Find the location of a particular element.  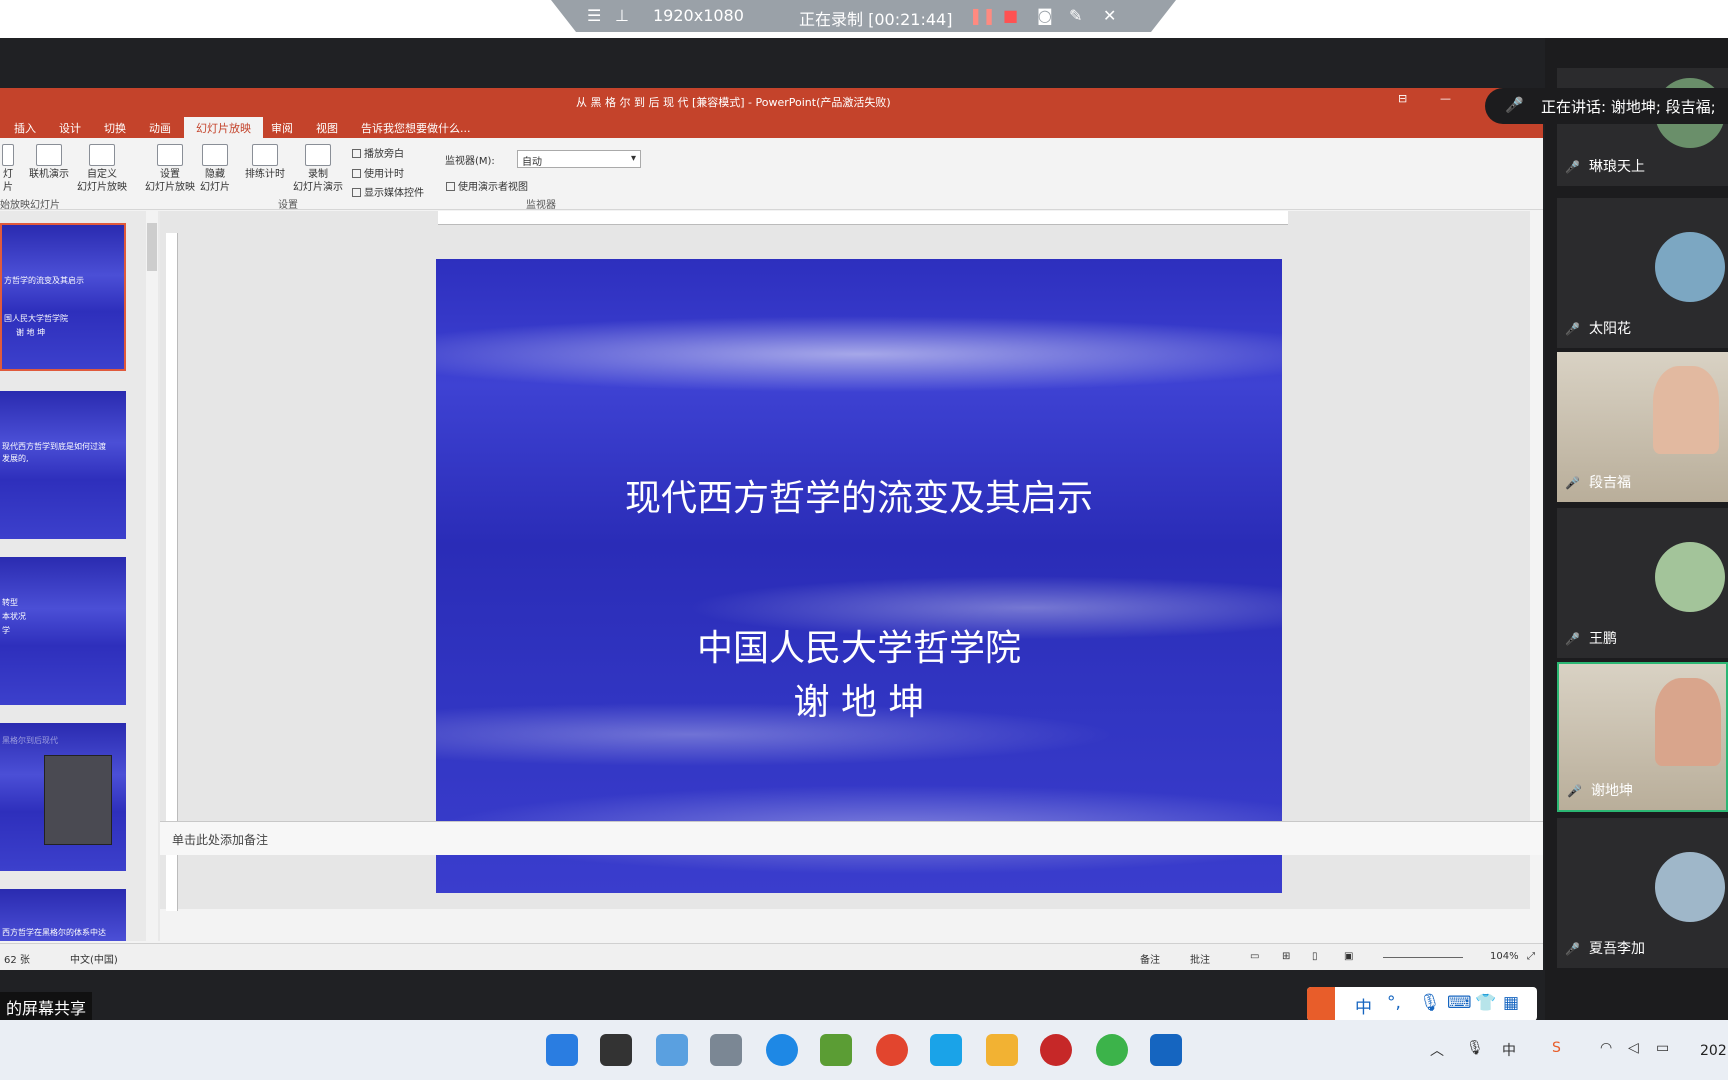

sorter-view-icon: ⊞ is located at coordinates (1286, 956).